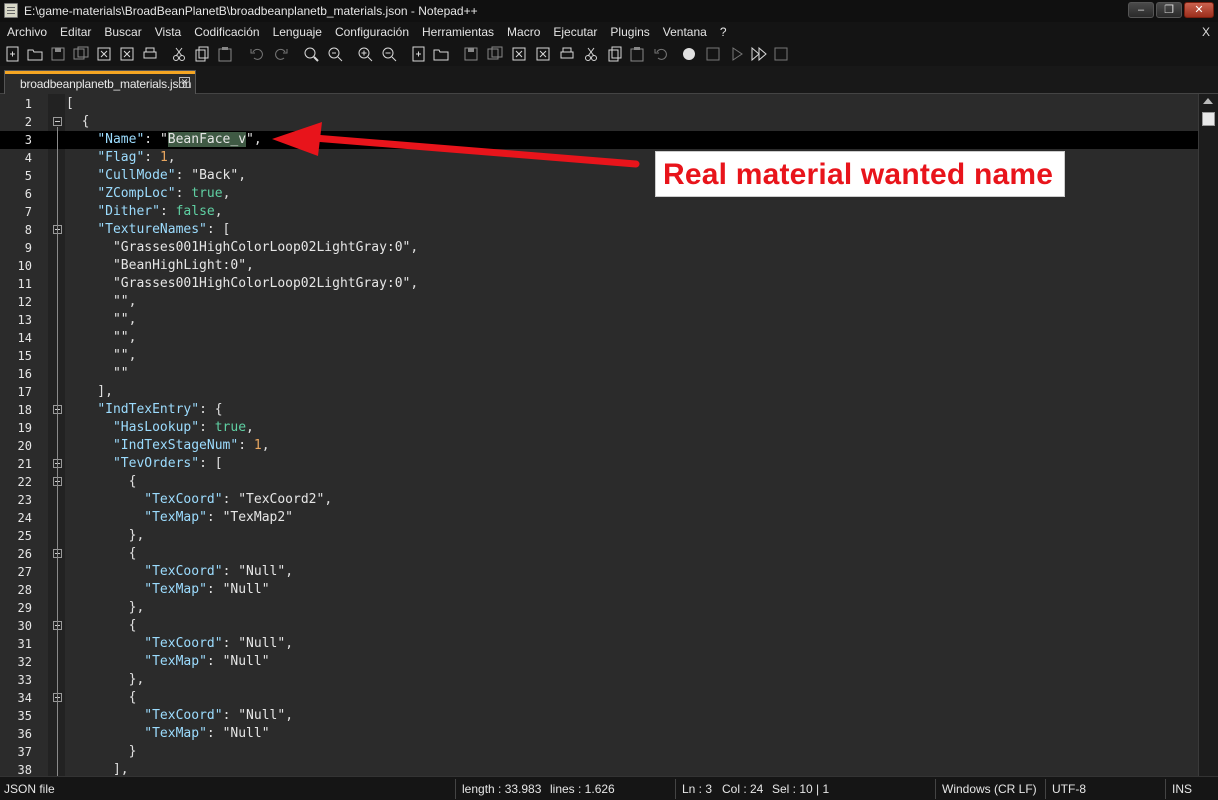  Describe the element at coordinates (629, 30) in the screenshot. I see `menu-item-plugins: Plugins` at that location.